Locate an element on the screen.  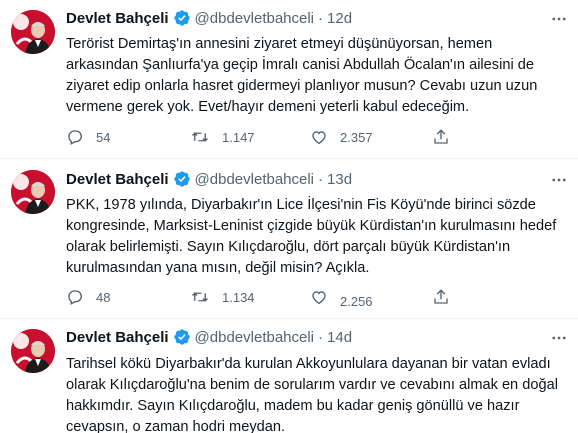
tweet-actions: 54 1.147 2.357 is located at coordinates (306, 137).